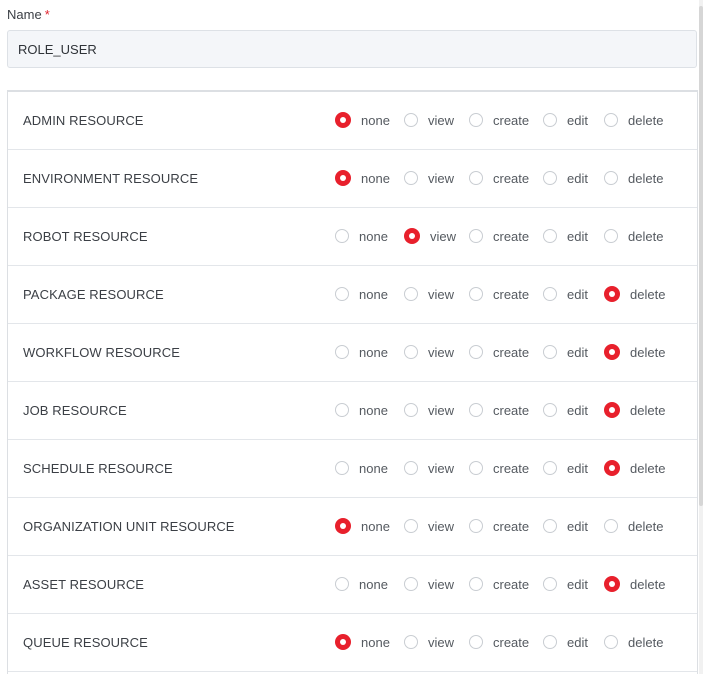  I want to click on role-name-input, so click(352, 49).